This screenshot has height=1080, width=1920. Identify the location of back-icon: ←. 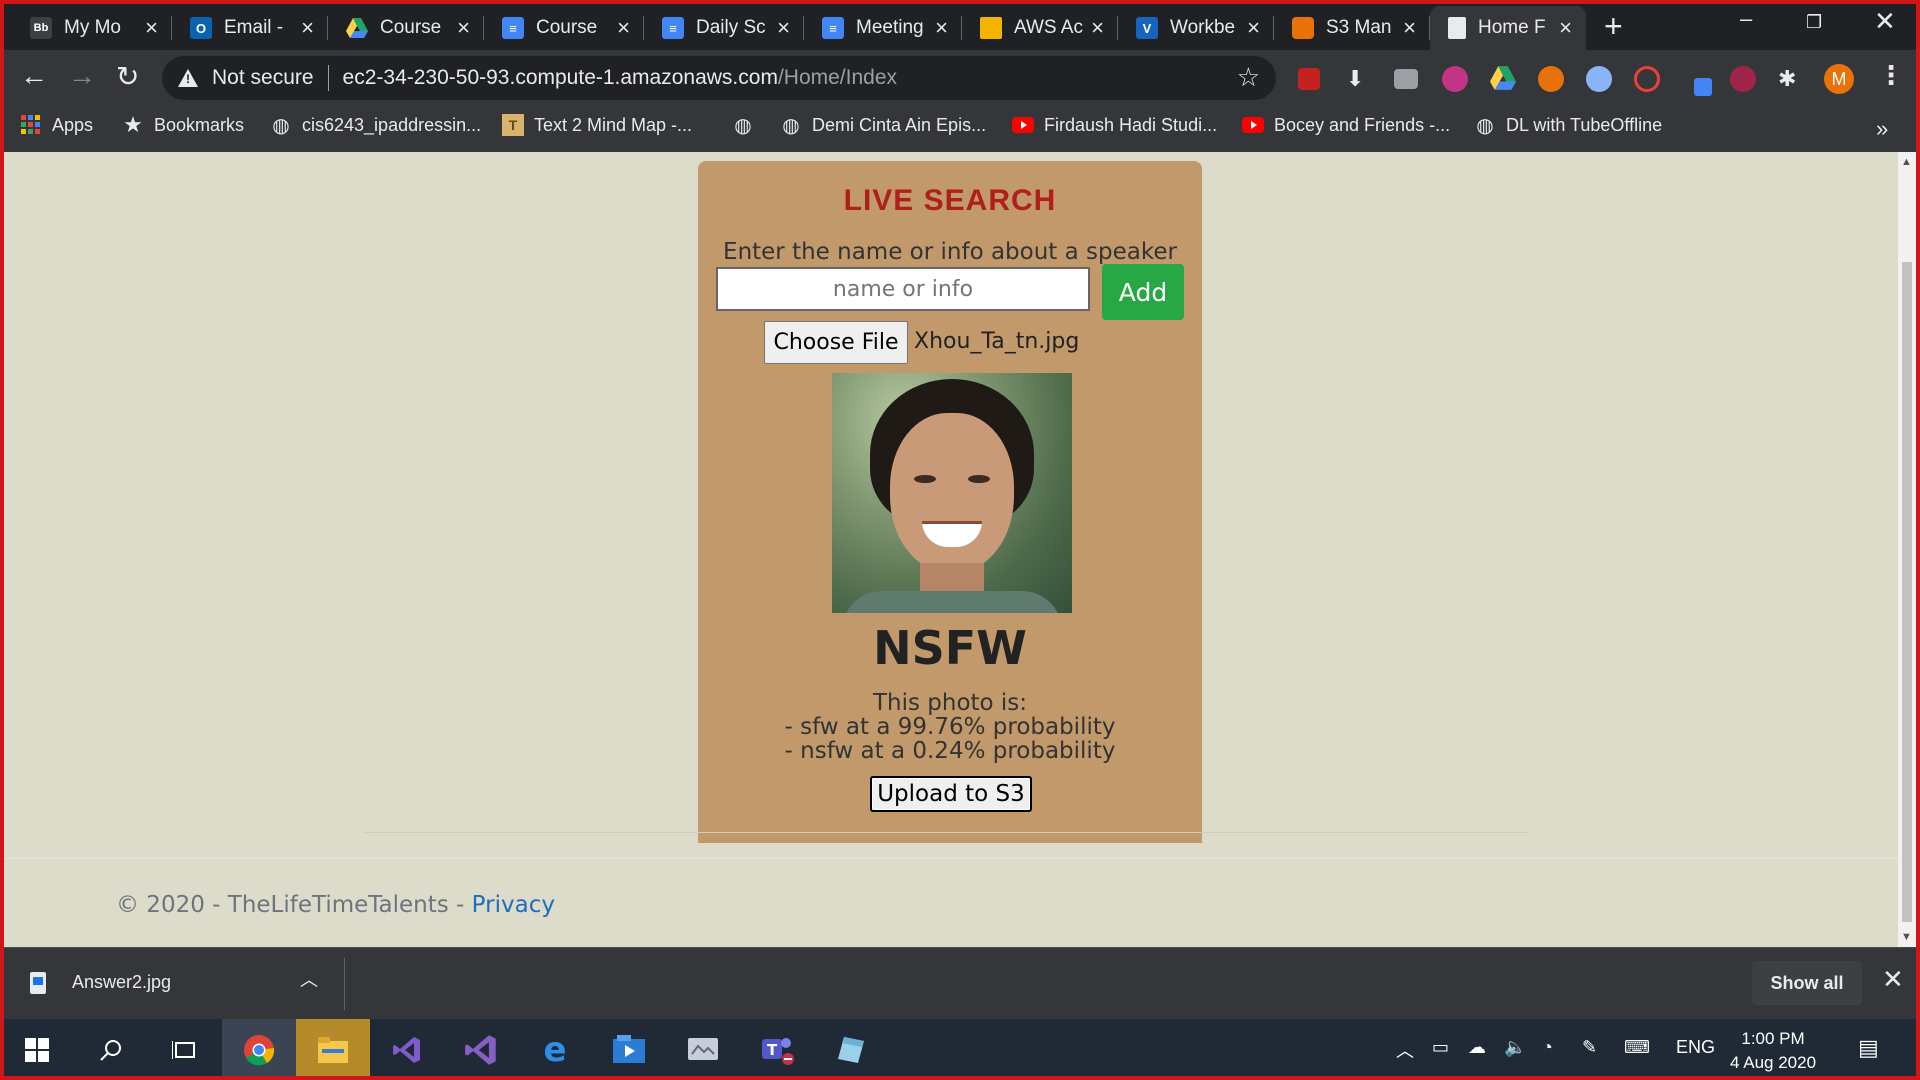
(34, 76).